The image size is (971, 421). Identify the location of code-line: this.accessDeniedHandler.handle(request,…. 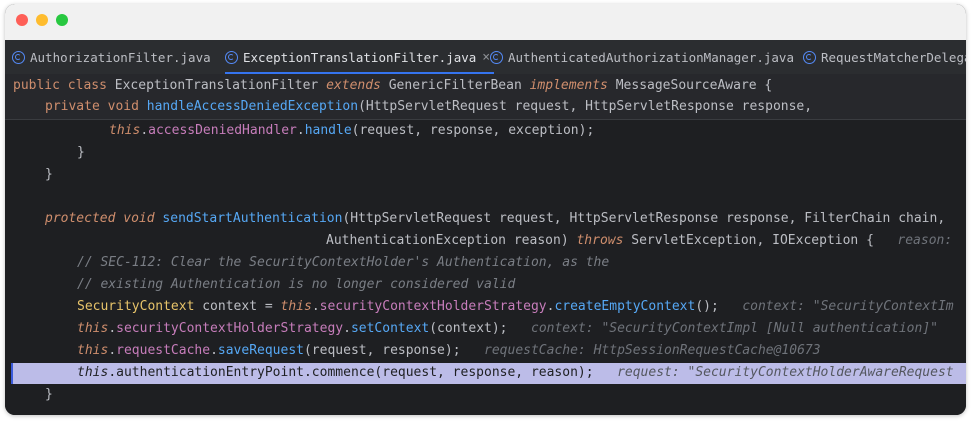
(352, 130).